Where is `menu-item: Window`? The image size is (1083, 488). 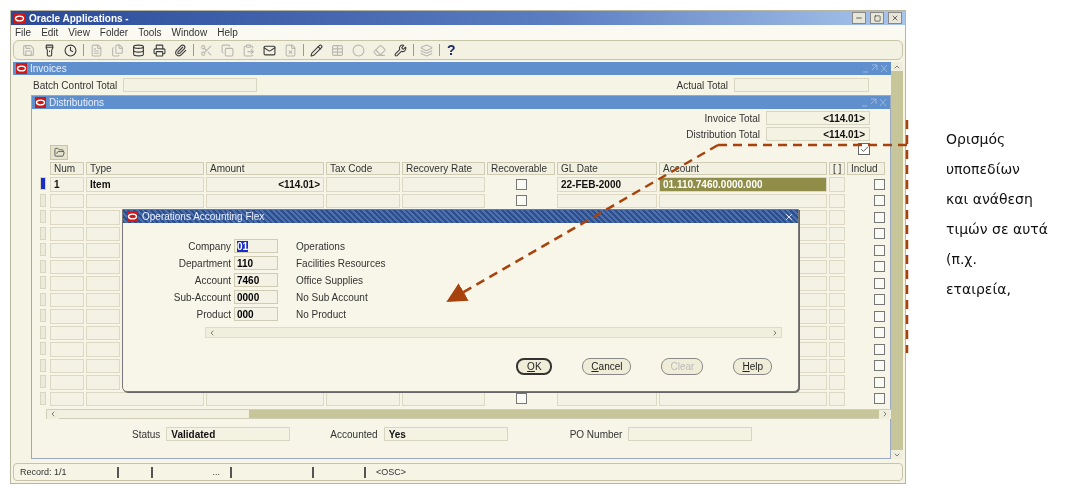 menu-item: Window is located at coordinates (189, 32).